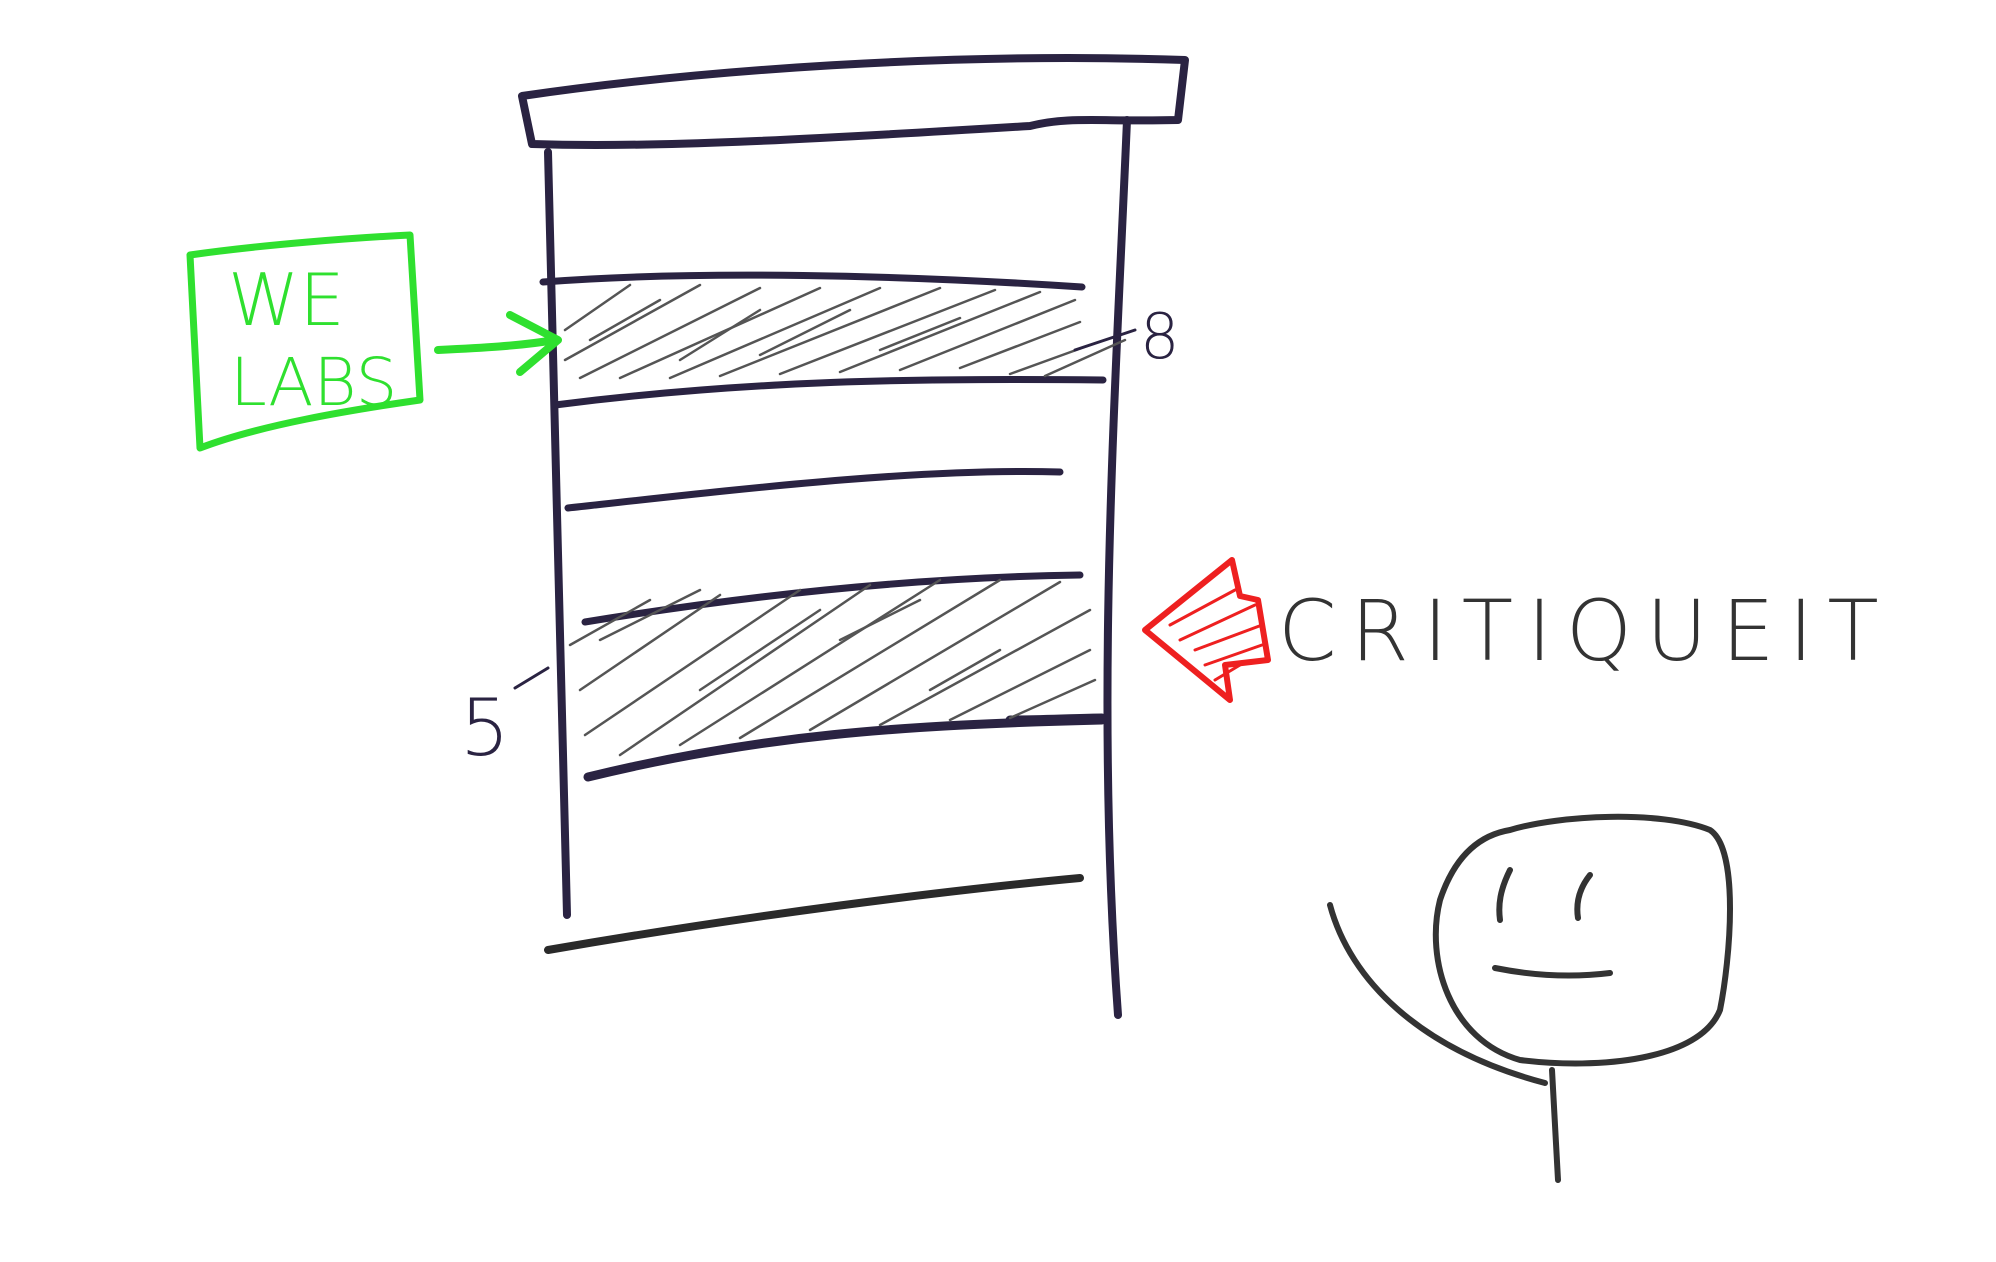 This screenshot has width=1996, height=1262. What do you see at coordinates (496, 345) in the screenshot?
I see `we-labs-arrow` at bounding box center [496, 345].